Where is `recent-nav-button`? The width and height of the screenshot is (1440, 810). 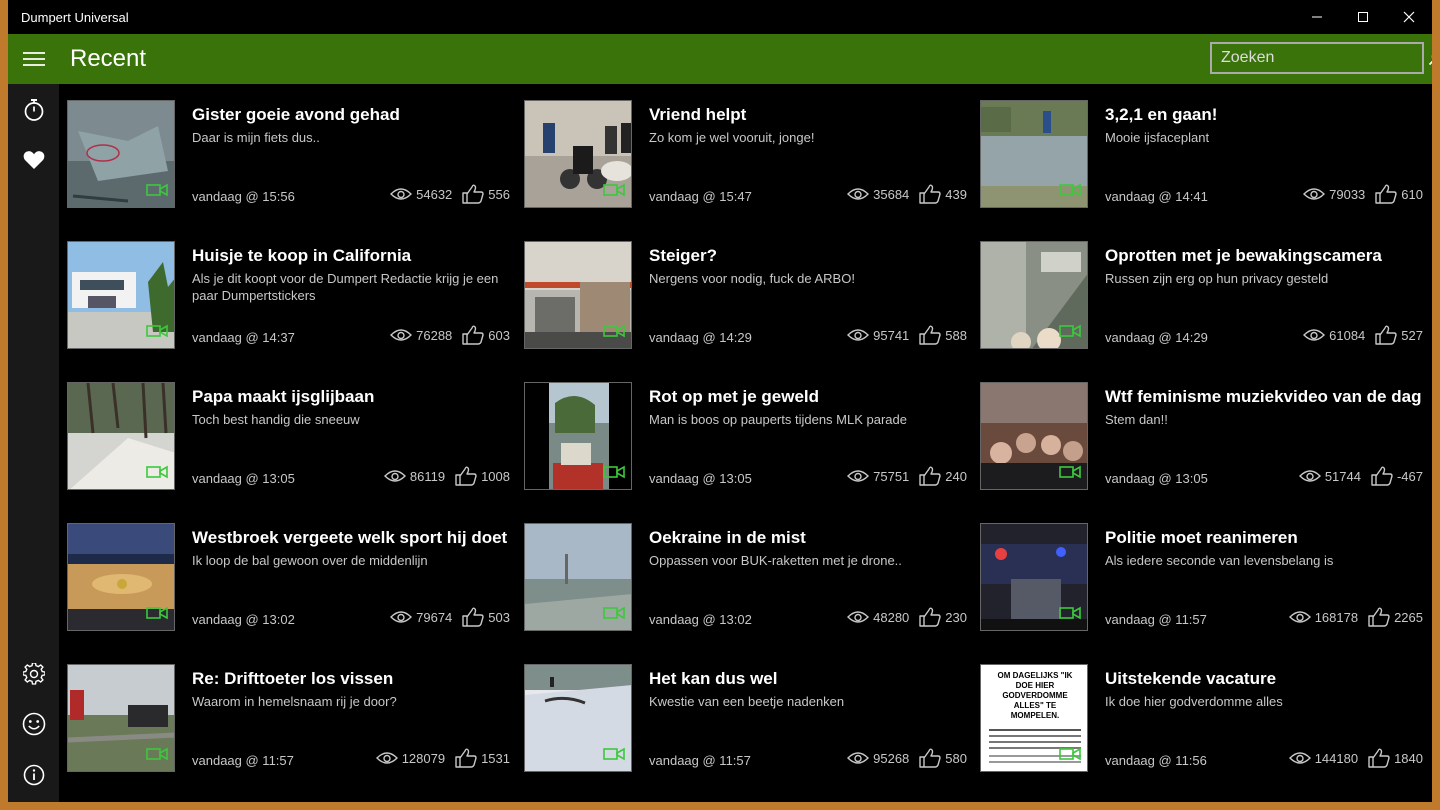
recent-nav-button is located at coordinates (33, 110).